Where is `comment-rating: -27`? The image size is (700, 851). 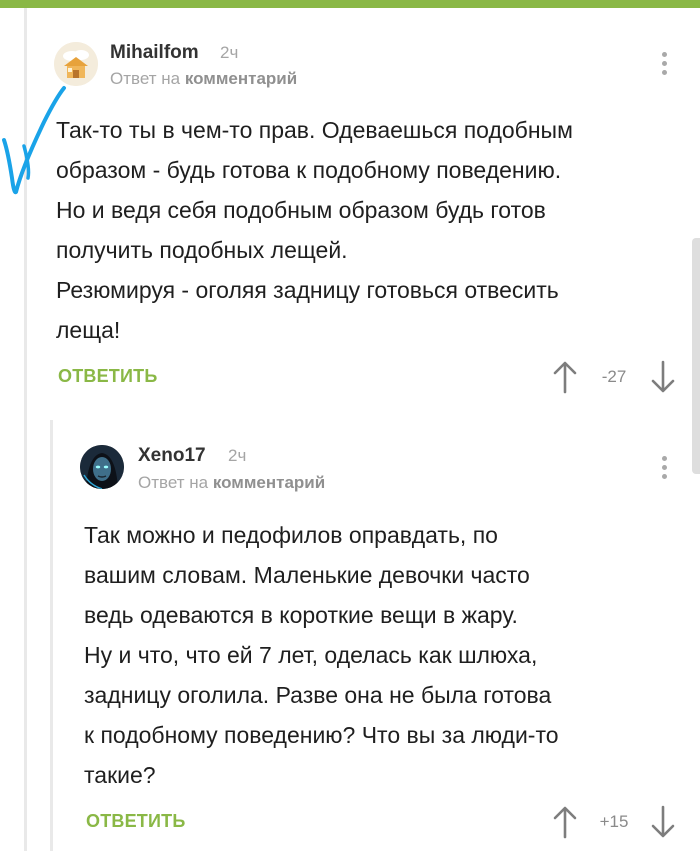
comment-rating: -27 is located at coordinates (614, 376).